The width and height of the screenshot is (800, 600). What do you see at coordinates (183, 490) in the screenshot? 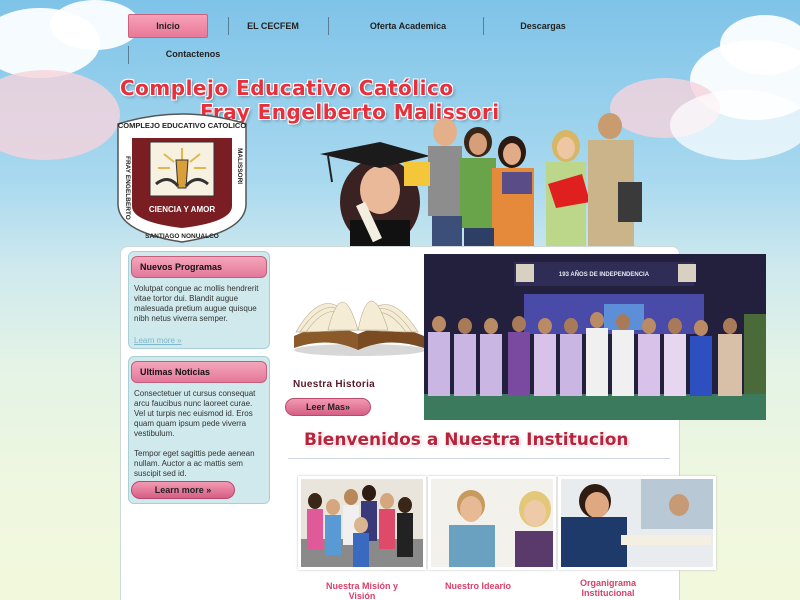
I see `learn-more-button: Learn more »` at bounding box center [183, 490].